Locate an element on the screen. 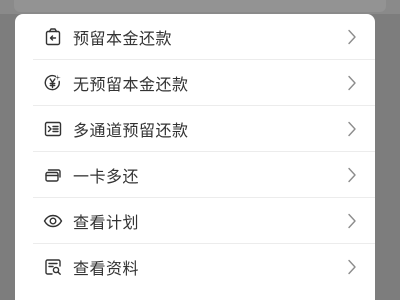  backdrop-header is located at coordinates (200, 7).